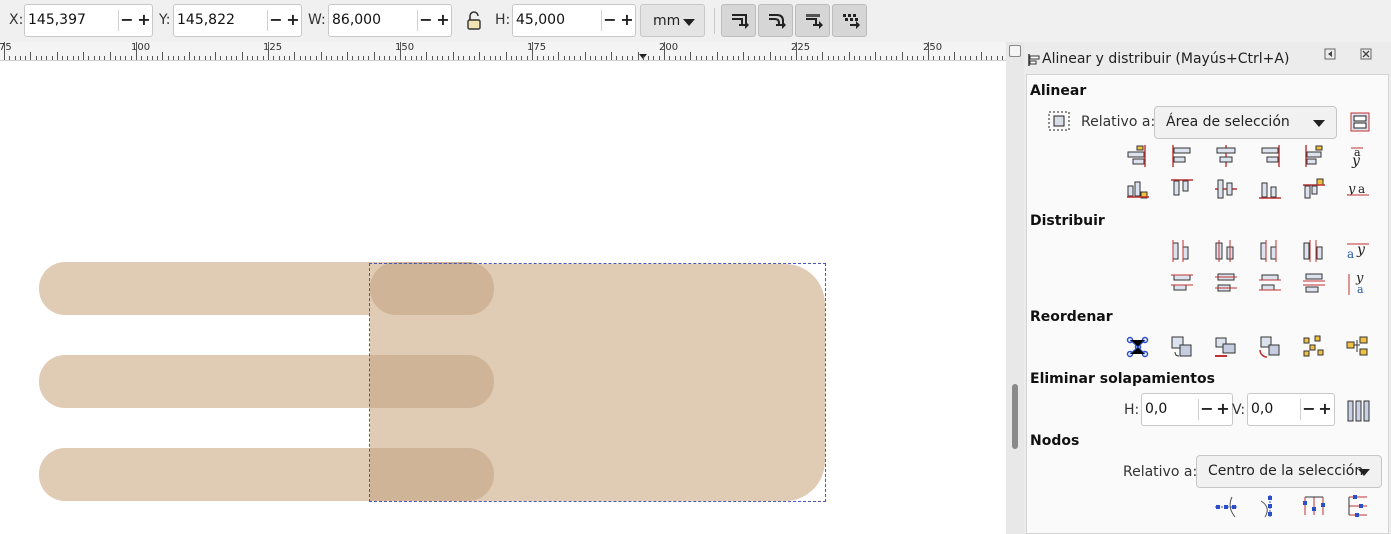  Describe the element at coordinates (317, 20) in the screenshot. I see `w-label: W:` at that location.